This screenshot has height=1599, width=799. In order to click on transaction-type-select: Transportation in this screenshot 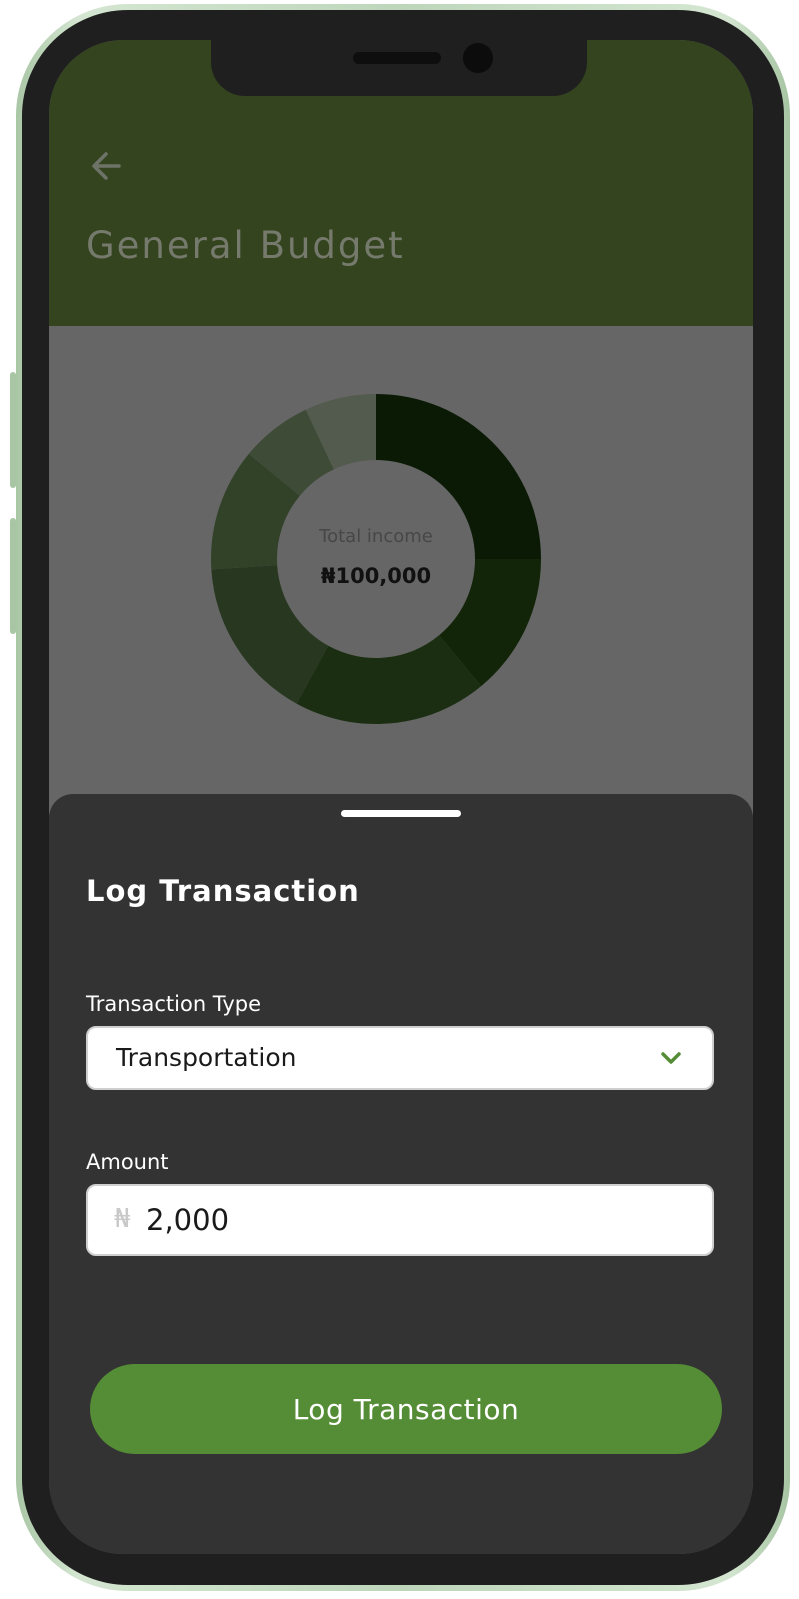, I will do `click(400, 1058)`.